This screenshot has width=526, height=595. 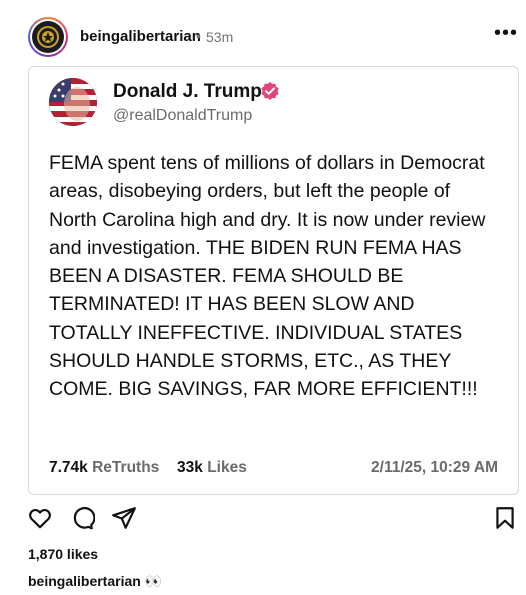 What do you see at coordinates (187, 91) in the screenshot?
I see `truth-author-name: Donald J. Trump` at bounding box center [187, 91].